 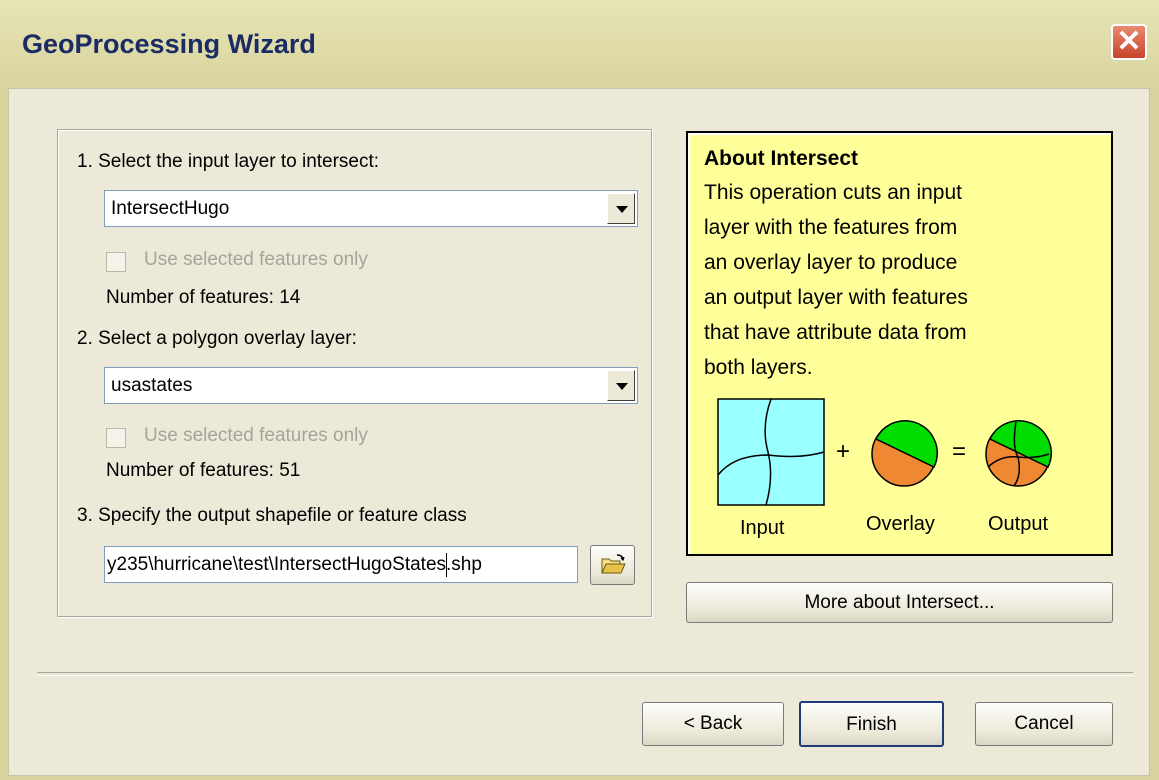 I want to click on browse-button, so click(x=612, y=565).